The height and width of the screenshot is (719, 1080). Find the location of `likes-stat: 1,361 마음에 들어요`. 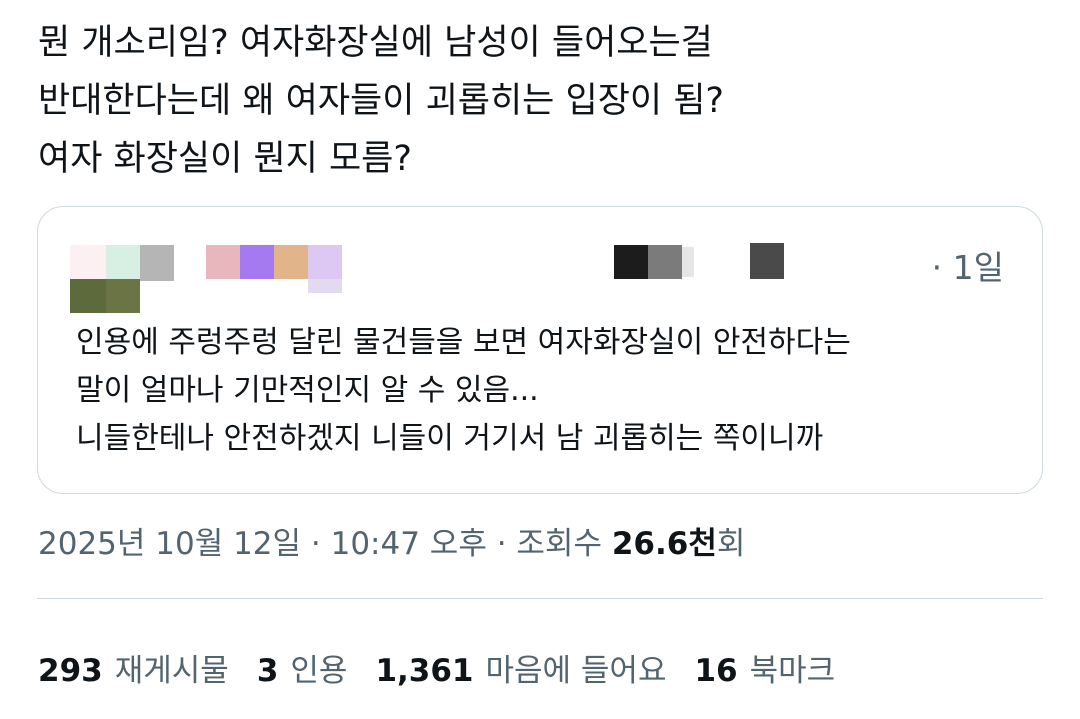

likes-stat: 1,361 마음에 들어요 is located at coordinates (520, 667).